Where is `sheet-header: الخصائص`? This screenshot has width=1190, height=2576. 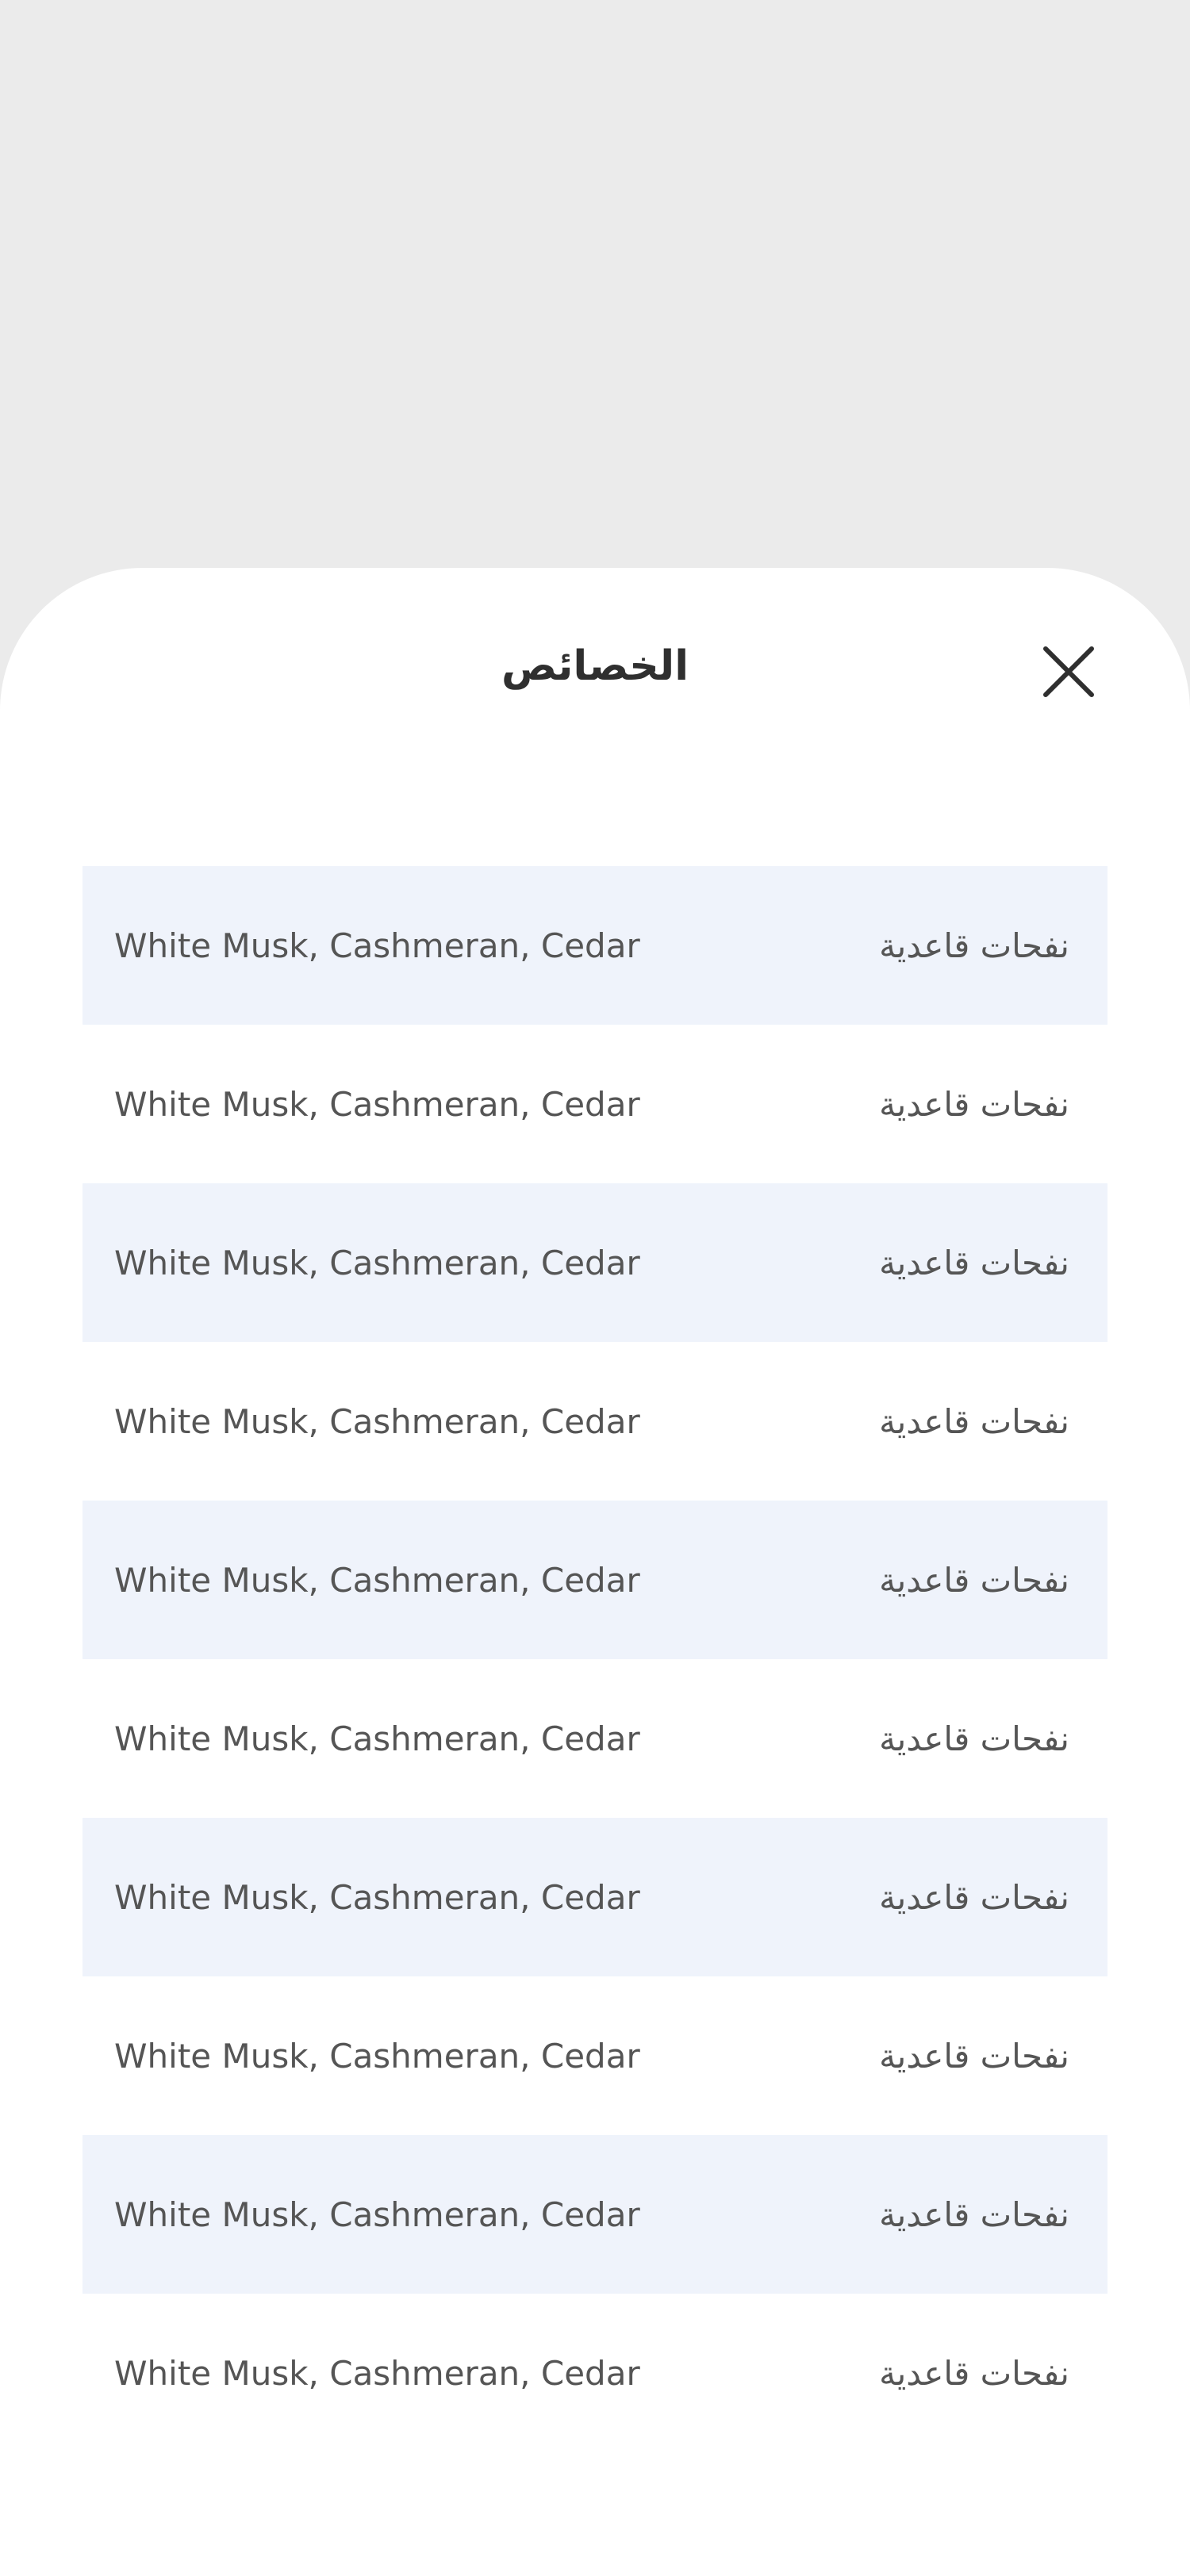
sheet-header: الخصائص is located at coordinates (595, 671).